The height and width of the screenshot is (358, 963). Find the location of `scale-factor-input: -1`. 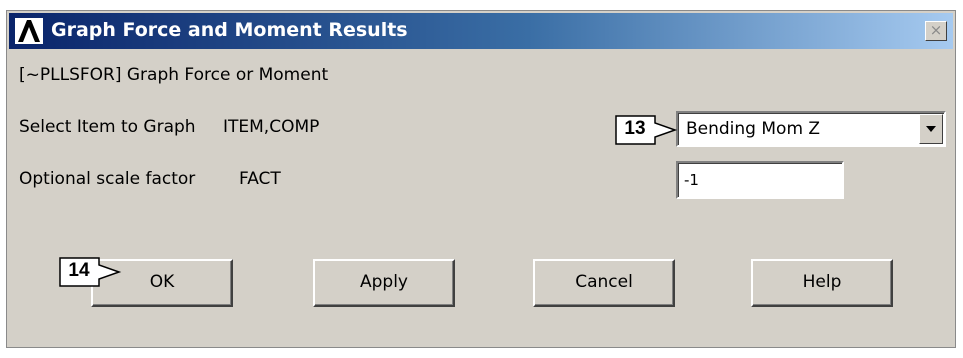

scale-factor-input: -1 is located at coordinates (760, 180).